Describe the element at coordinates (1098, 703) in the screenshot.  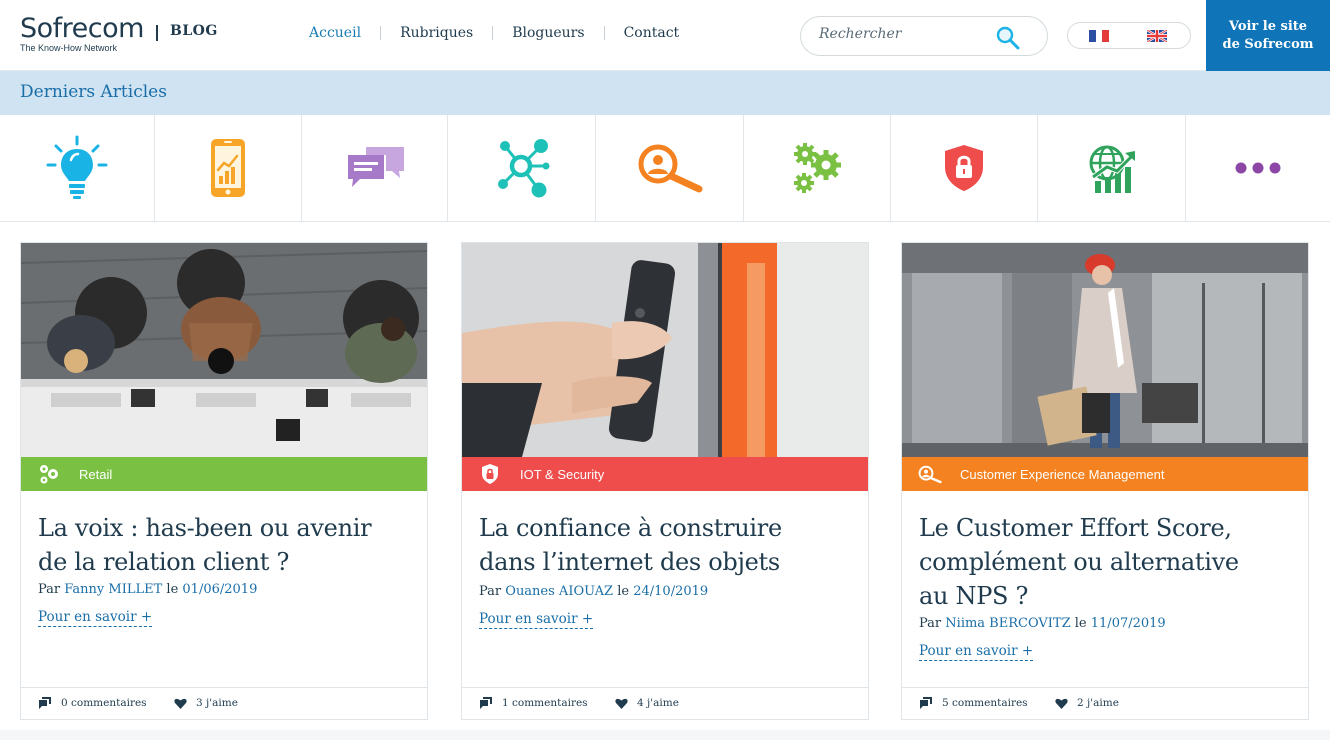
I see `likes-count: 2 j'aime` at that location.